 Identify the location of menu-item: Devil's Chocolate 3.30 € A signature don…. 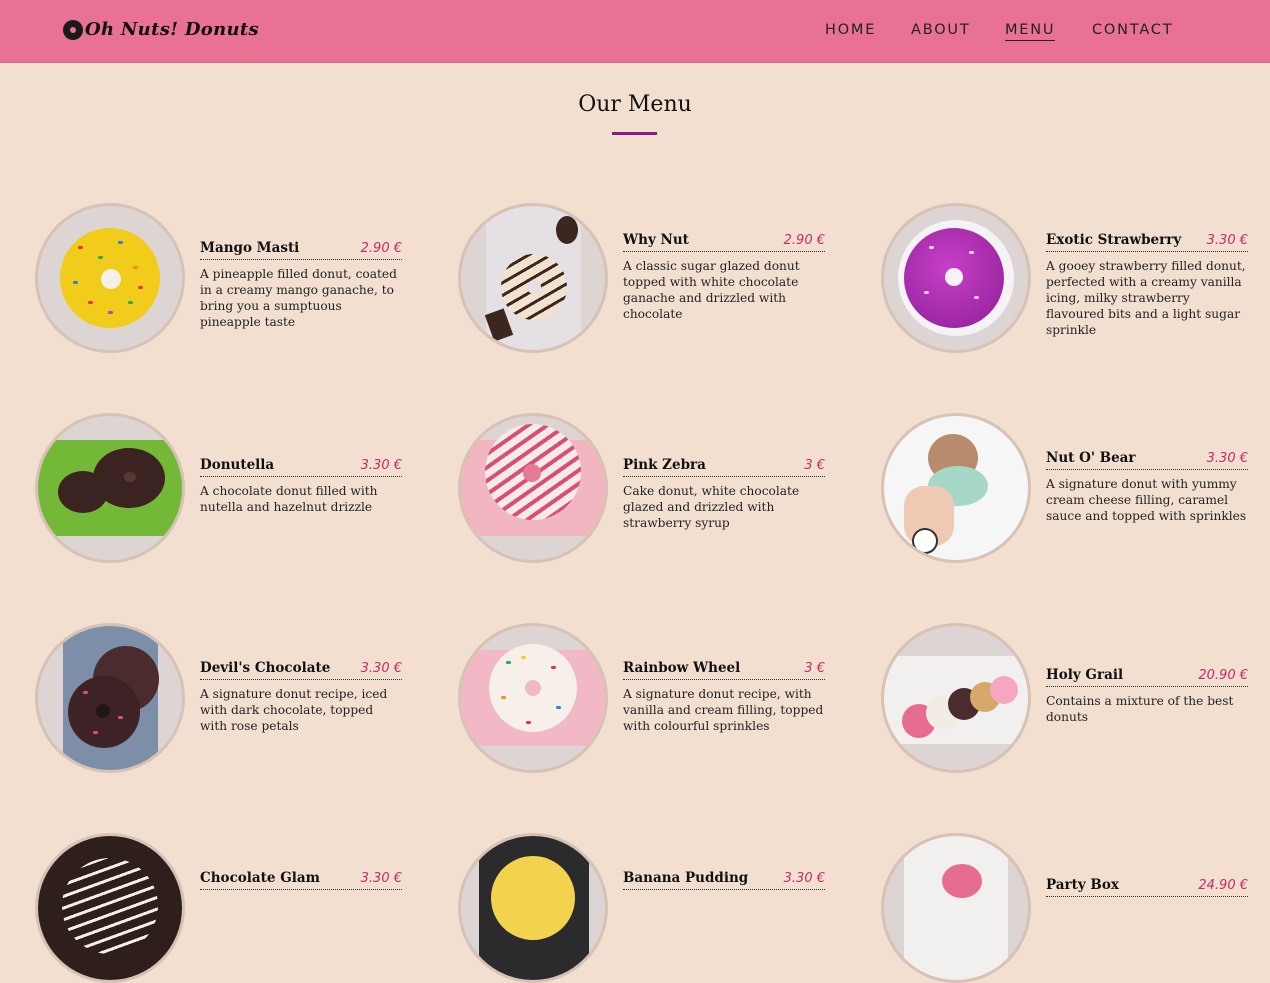
(225, 698).